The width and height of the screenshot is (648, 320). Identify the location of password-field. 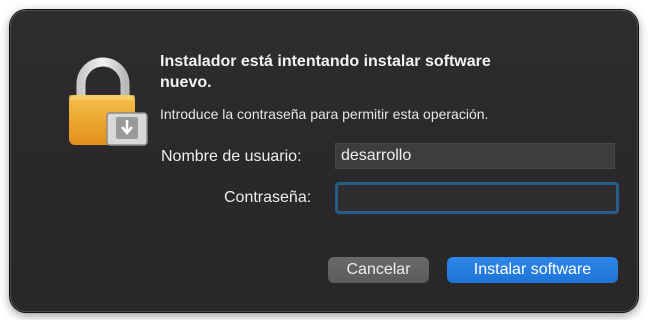
(477, 198).